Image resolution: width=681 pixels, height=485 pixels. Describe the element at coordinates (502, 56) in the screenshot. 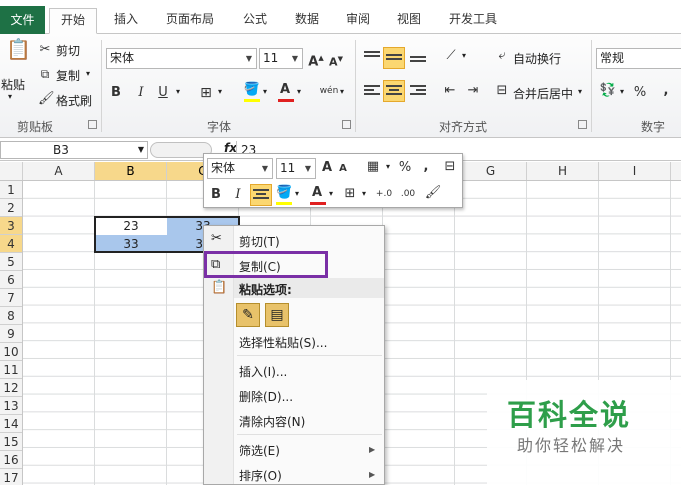

I see `wrap-text-icon: ⤶` at that location.